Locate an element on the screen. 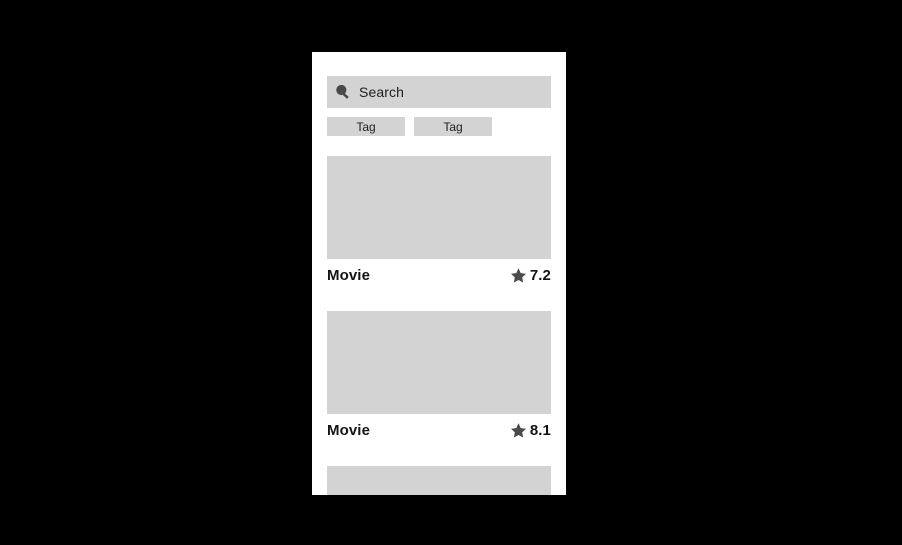 The width and height of the screenshot is (902, 545). tag-filter-row: Tag Tag is located at coordinates (409, 126).